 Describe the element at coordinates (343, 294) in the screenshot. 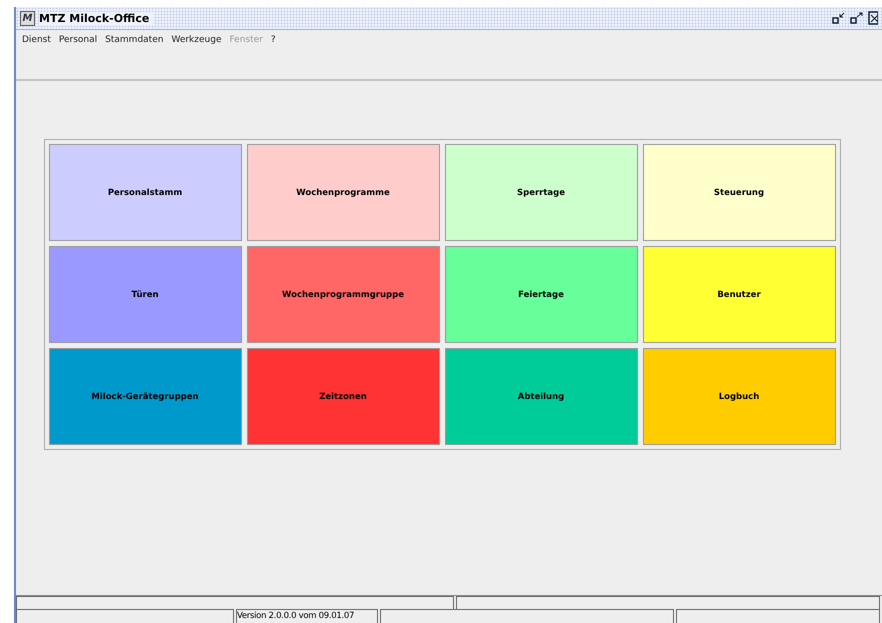

I see `tile-button: Wochenprogrammgruppe` at that location.